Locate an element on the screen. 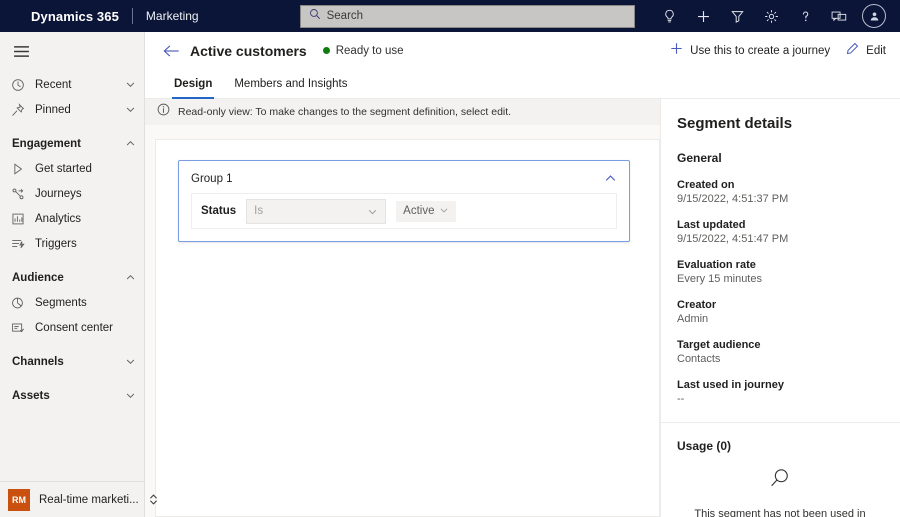  details-title: Segment details is located at coordinates (735, 123).